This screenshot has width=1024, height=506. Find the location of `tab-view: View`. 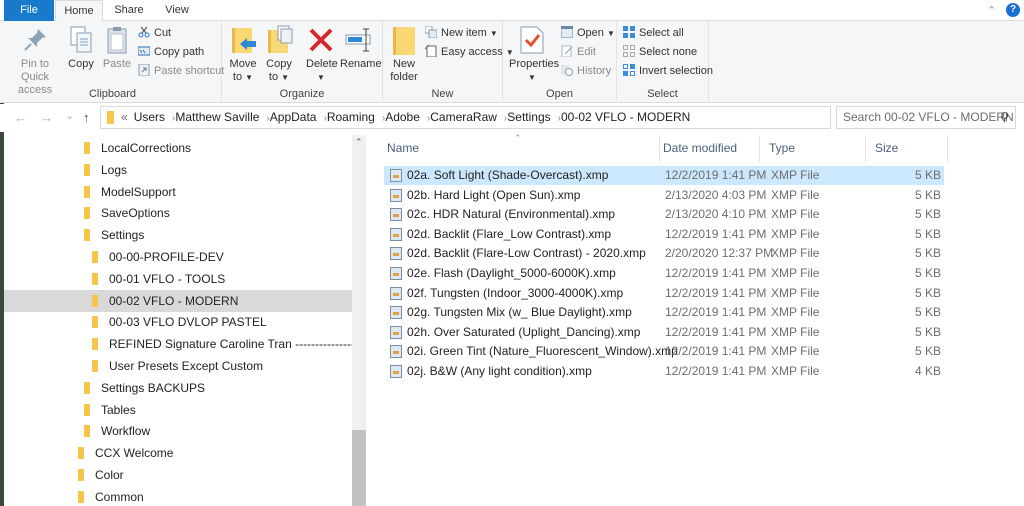

tab-view: View is located at coordinates (177, 10).